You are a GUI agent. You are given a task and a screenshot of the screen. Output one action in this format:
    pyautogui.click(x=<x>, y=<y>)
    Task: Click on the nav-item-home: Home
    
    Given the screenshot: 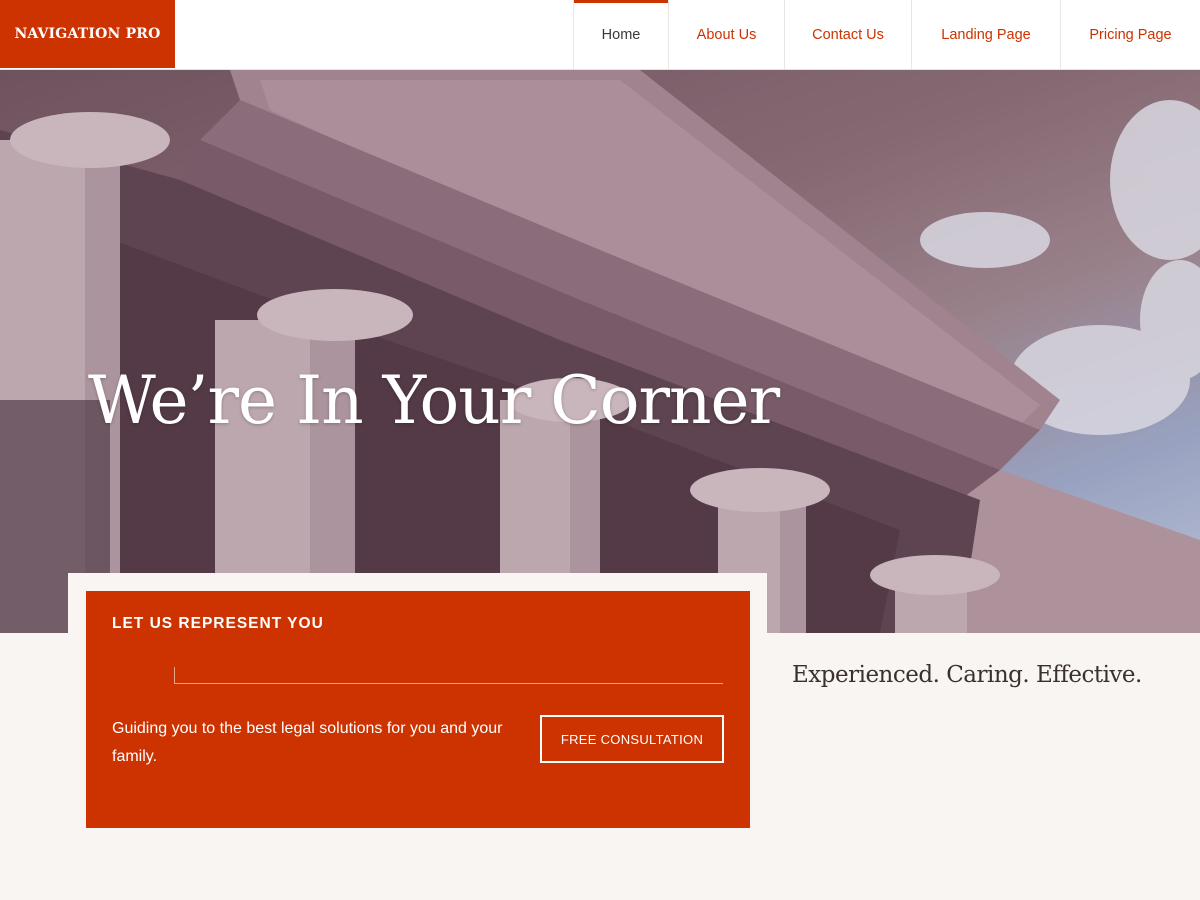 What is the action you would take?
    pyautogui.click(x=620, y=34)
    